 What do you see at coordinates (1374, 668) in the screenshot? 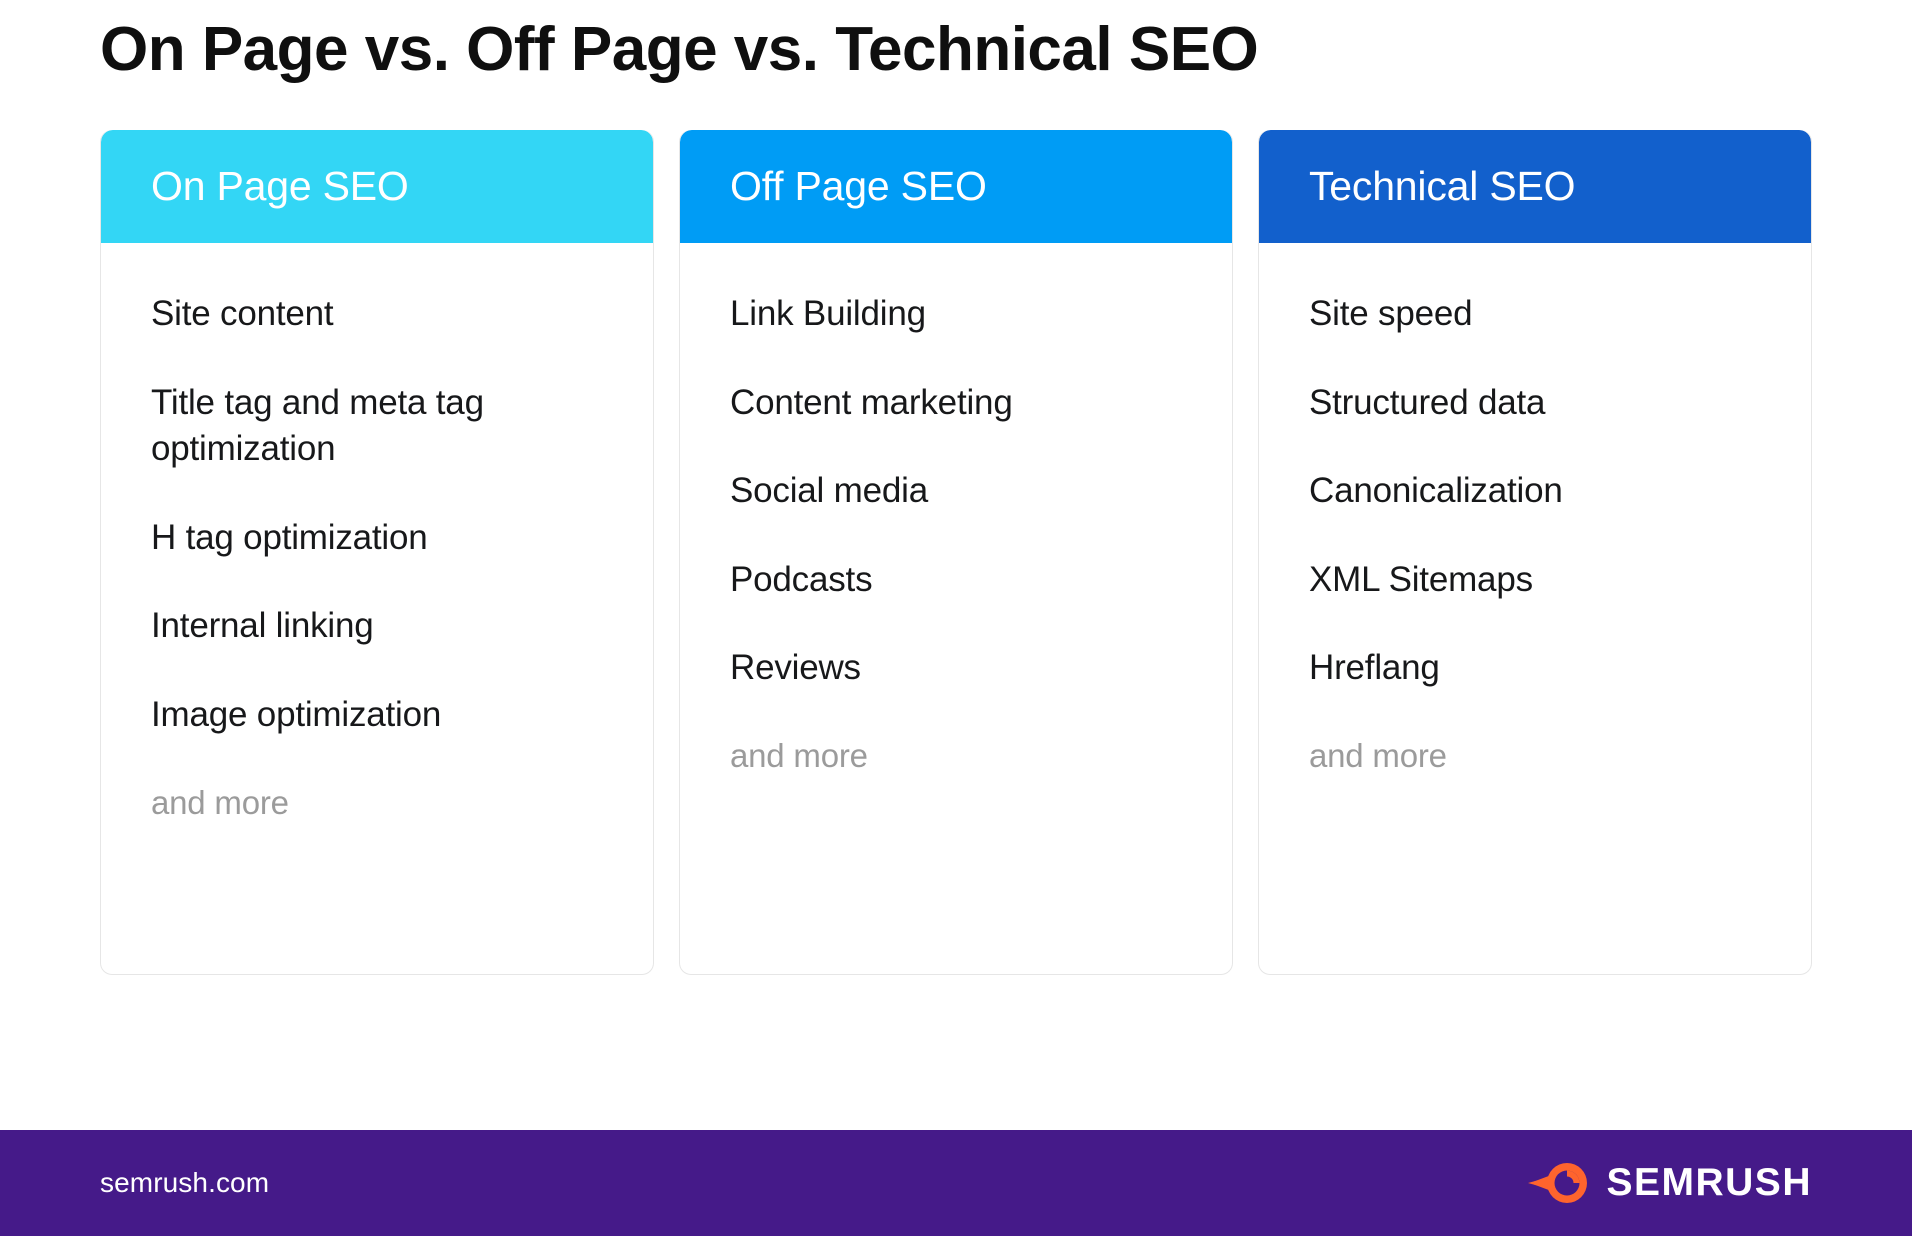
I see `list-item: Hreflang` at bounding box center [1374, 668].